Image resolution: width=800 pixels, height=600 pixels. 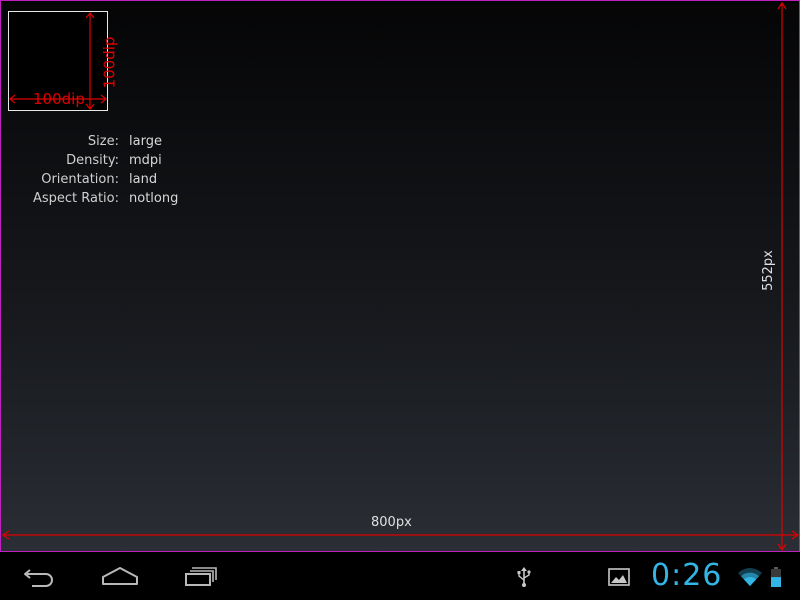 I want to click on home-button, so click(x=120, y=576).